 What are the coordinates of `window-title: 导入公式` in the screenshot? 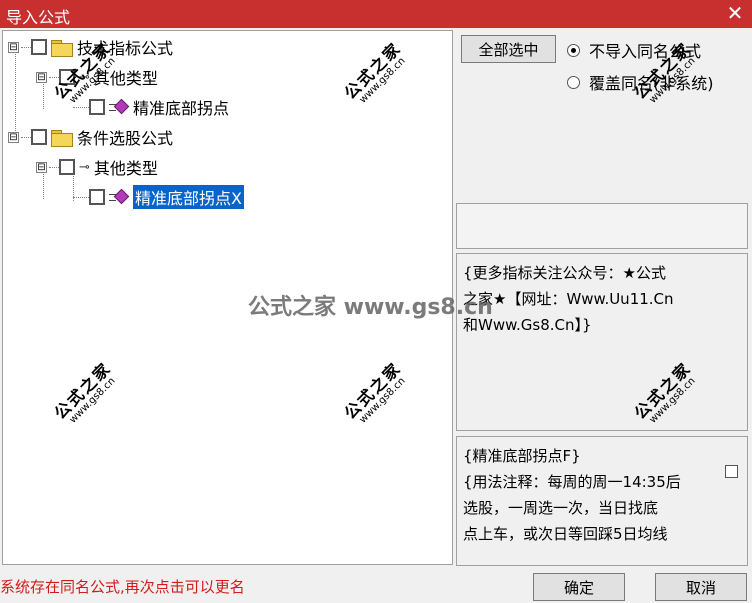 It's located at (38, 17).